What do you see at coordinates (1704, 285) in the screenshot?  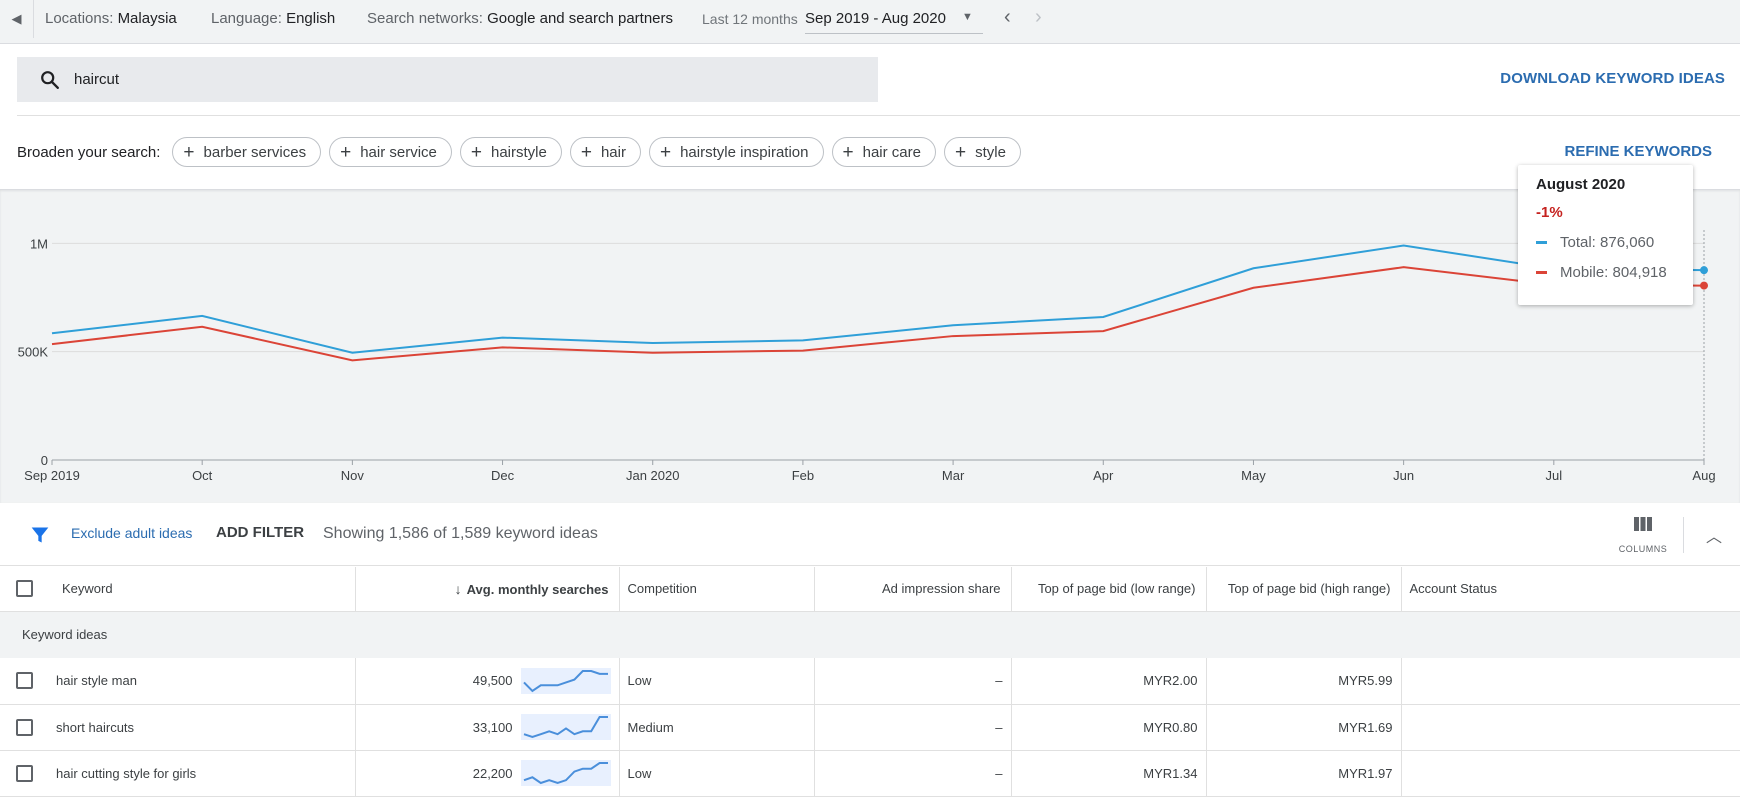 I see `point-mobile` at bounding box center [1704, 285].